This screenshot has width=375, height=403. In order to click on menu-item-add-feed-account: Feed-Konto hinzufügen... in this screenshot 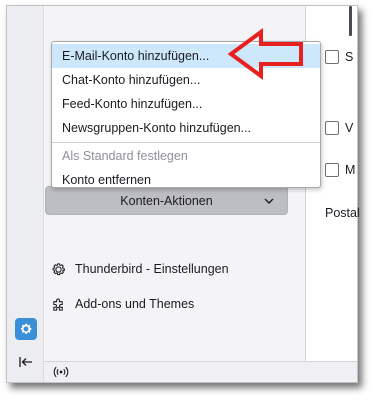, I will do `click(186, 104)`.